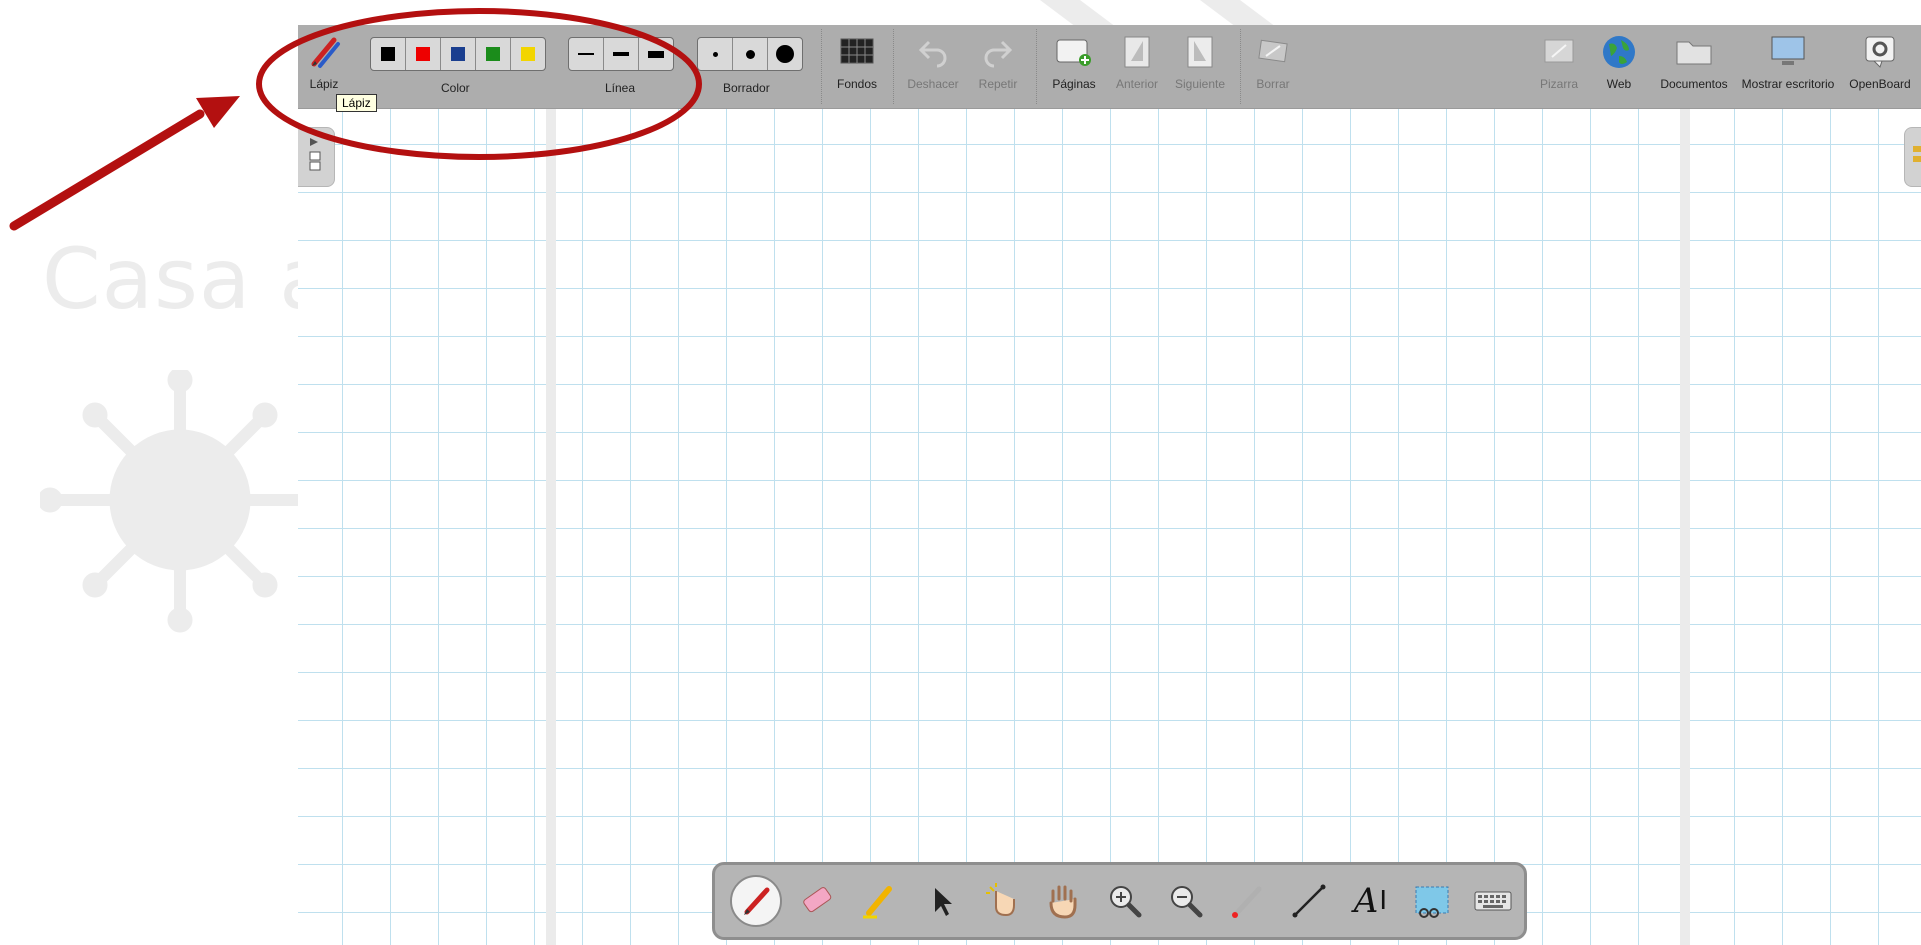 The height and width of the screenshot is (945, 1921). I want to click on show-desktop-label: Mostrar escritorio, so click(1788, 84).